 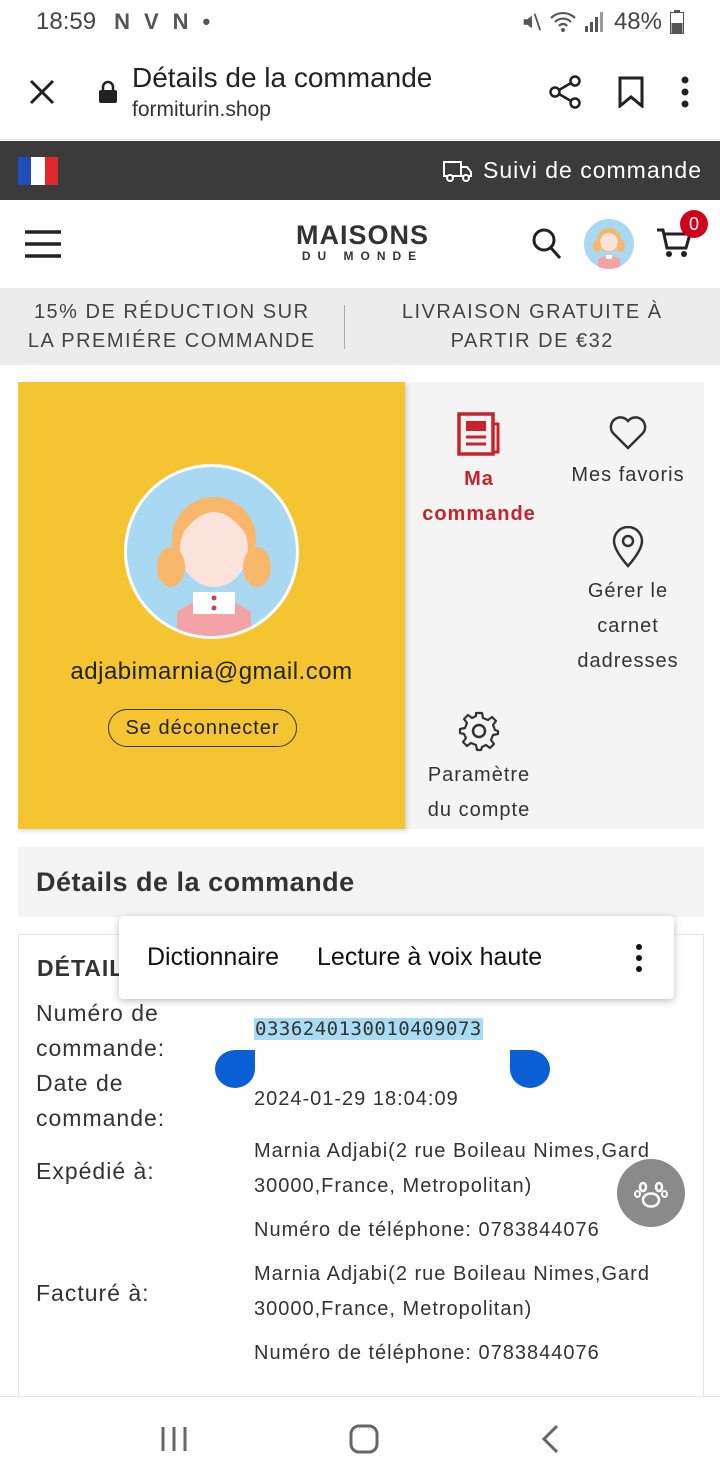 I want to click on location-pin-icon, so click(x=628, y=547).